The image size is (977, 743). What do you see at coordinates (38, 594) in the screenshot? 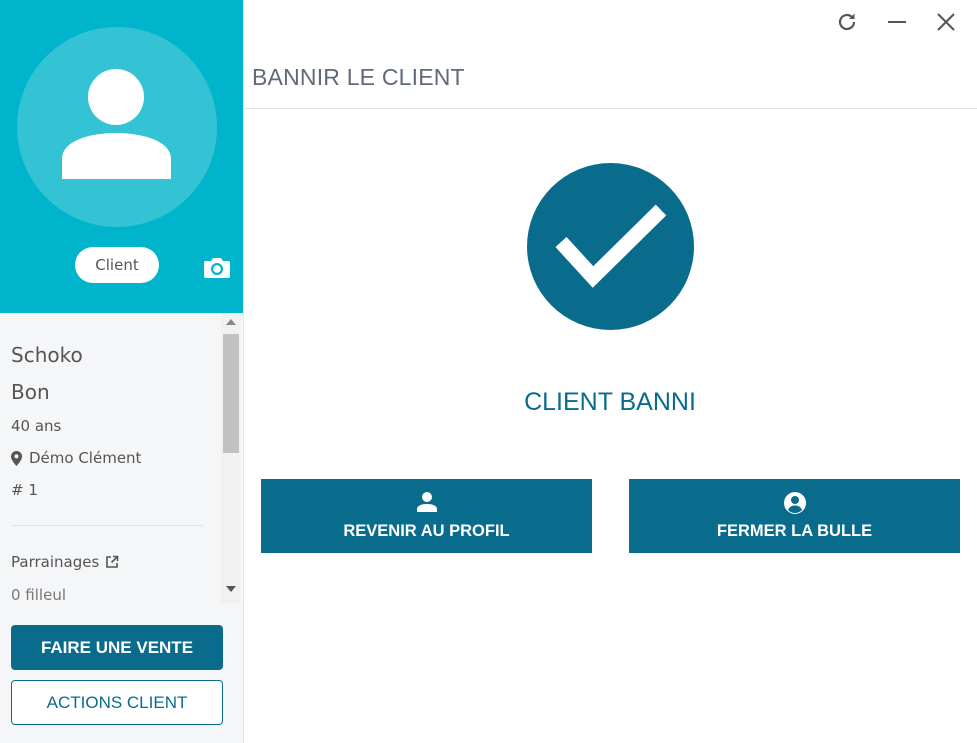
I see `filleul-count: 0 filleul` at bounding box center [38, 594].